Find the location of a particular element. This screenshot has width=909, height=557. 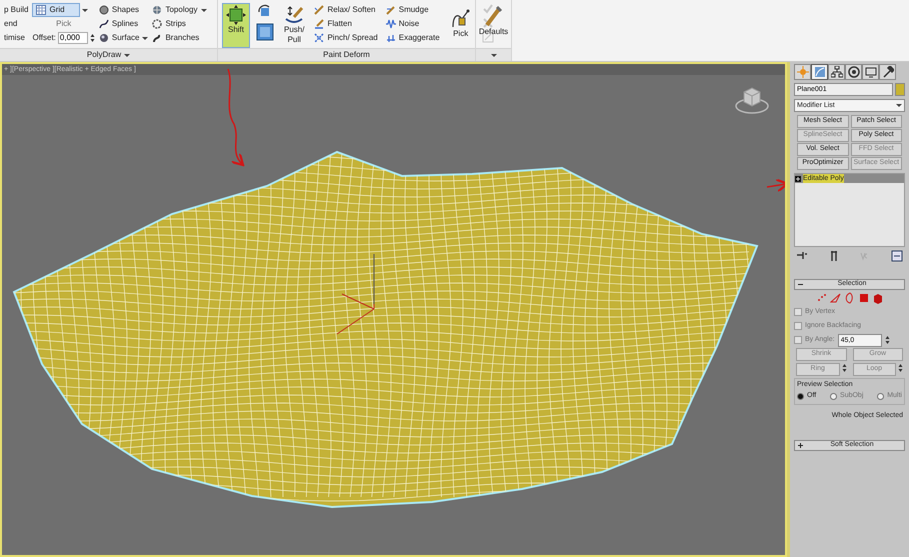

pick-icon is located at coordinates (461, 19).